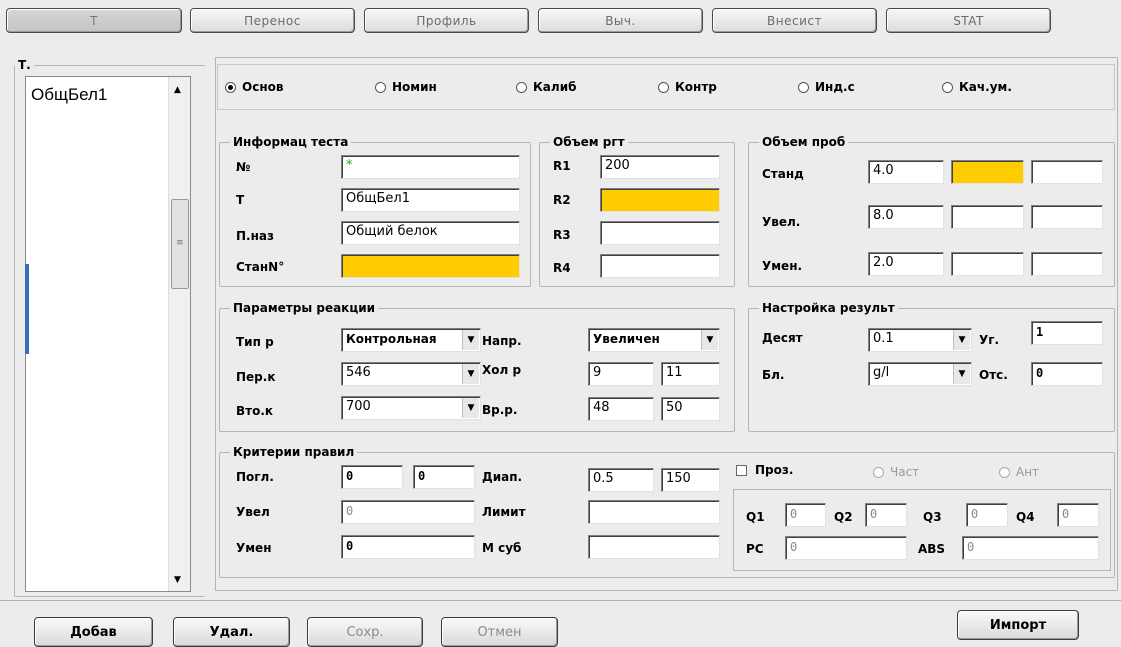 This screenshot has height=647, width=1121. What do you see at coordinates (968, 20) in the screenshot?
I see `tab-stat: STAT` at bounding box center [968, 20].